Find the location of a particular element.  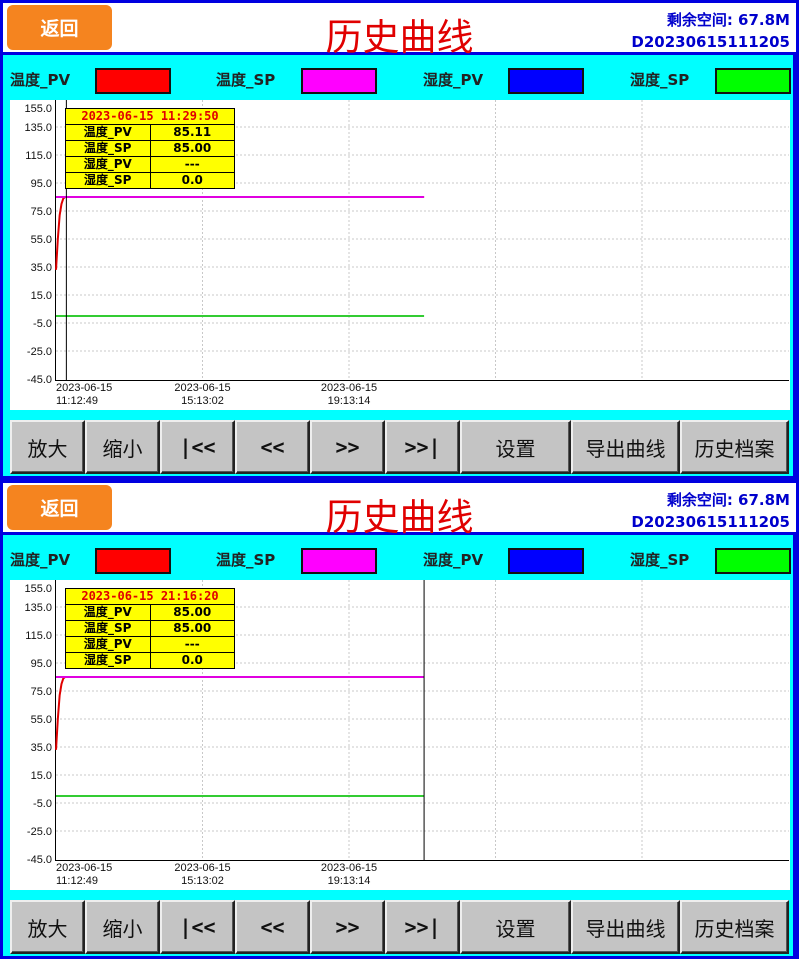

cursor-time: 2023-06-15 21:16:20 is located at coordinates (150, 597).